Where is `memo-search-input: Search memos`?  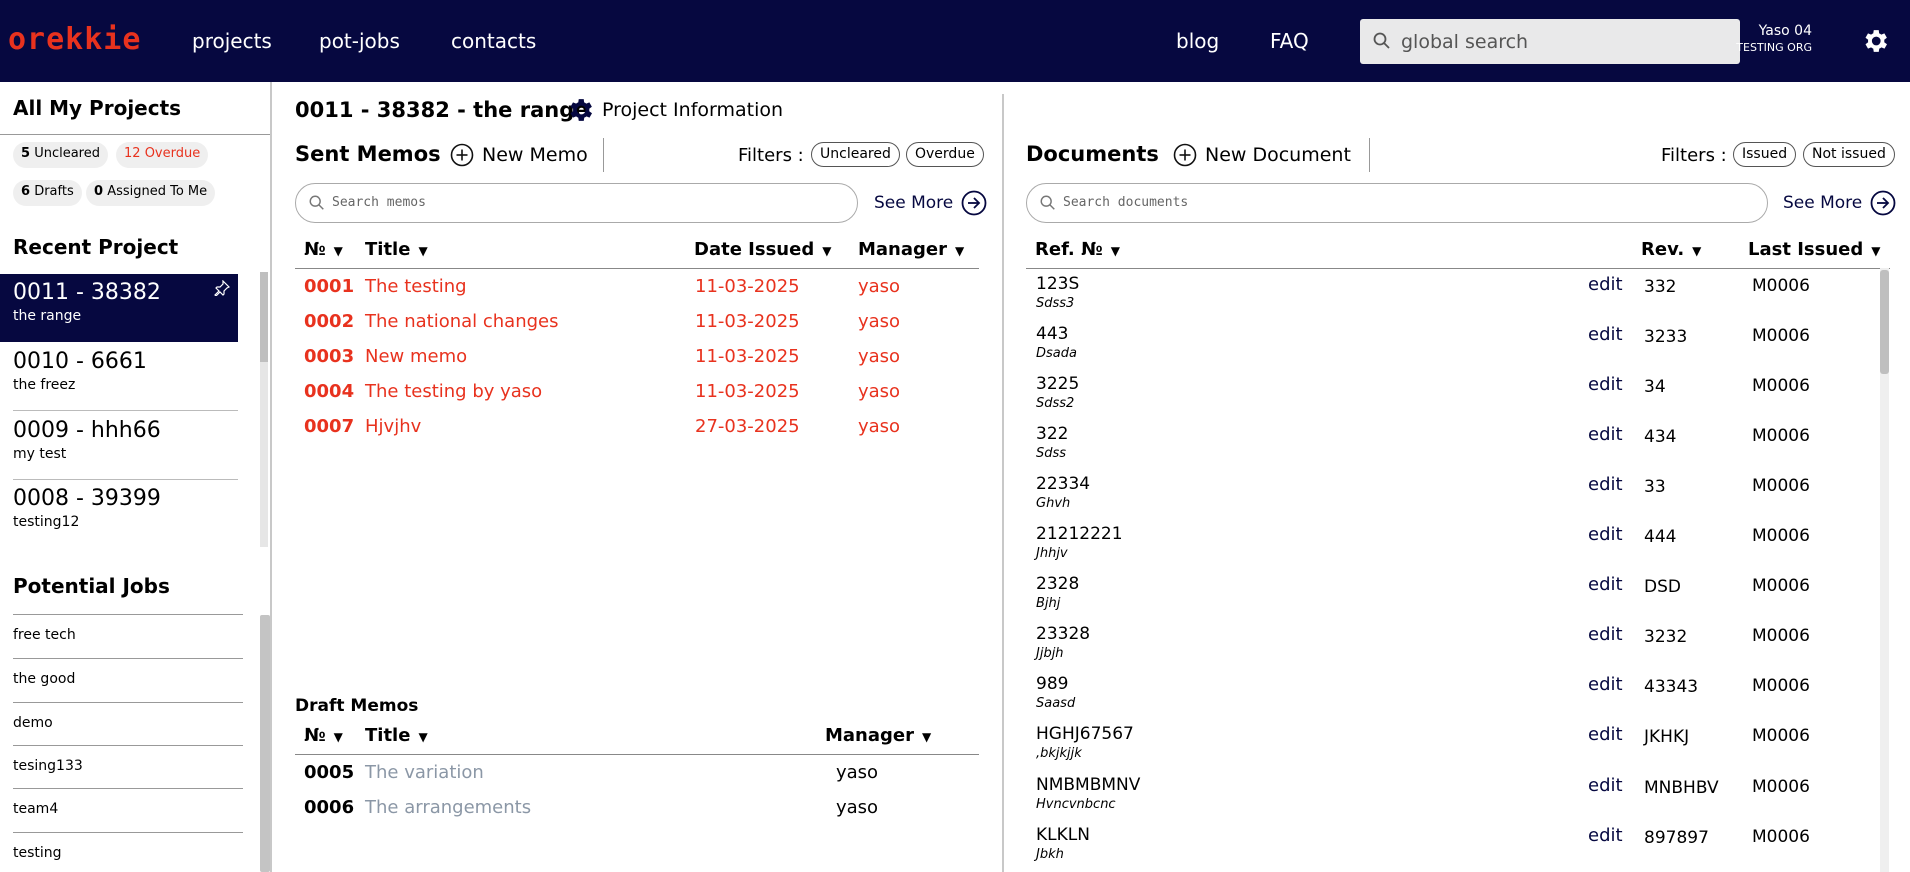 memo-search-input: Search memos is located at coordinates (576, 203).